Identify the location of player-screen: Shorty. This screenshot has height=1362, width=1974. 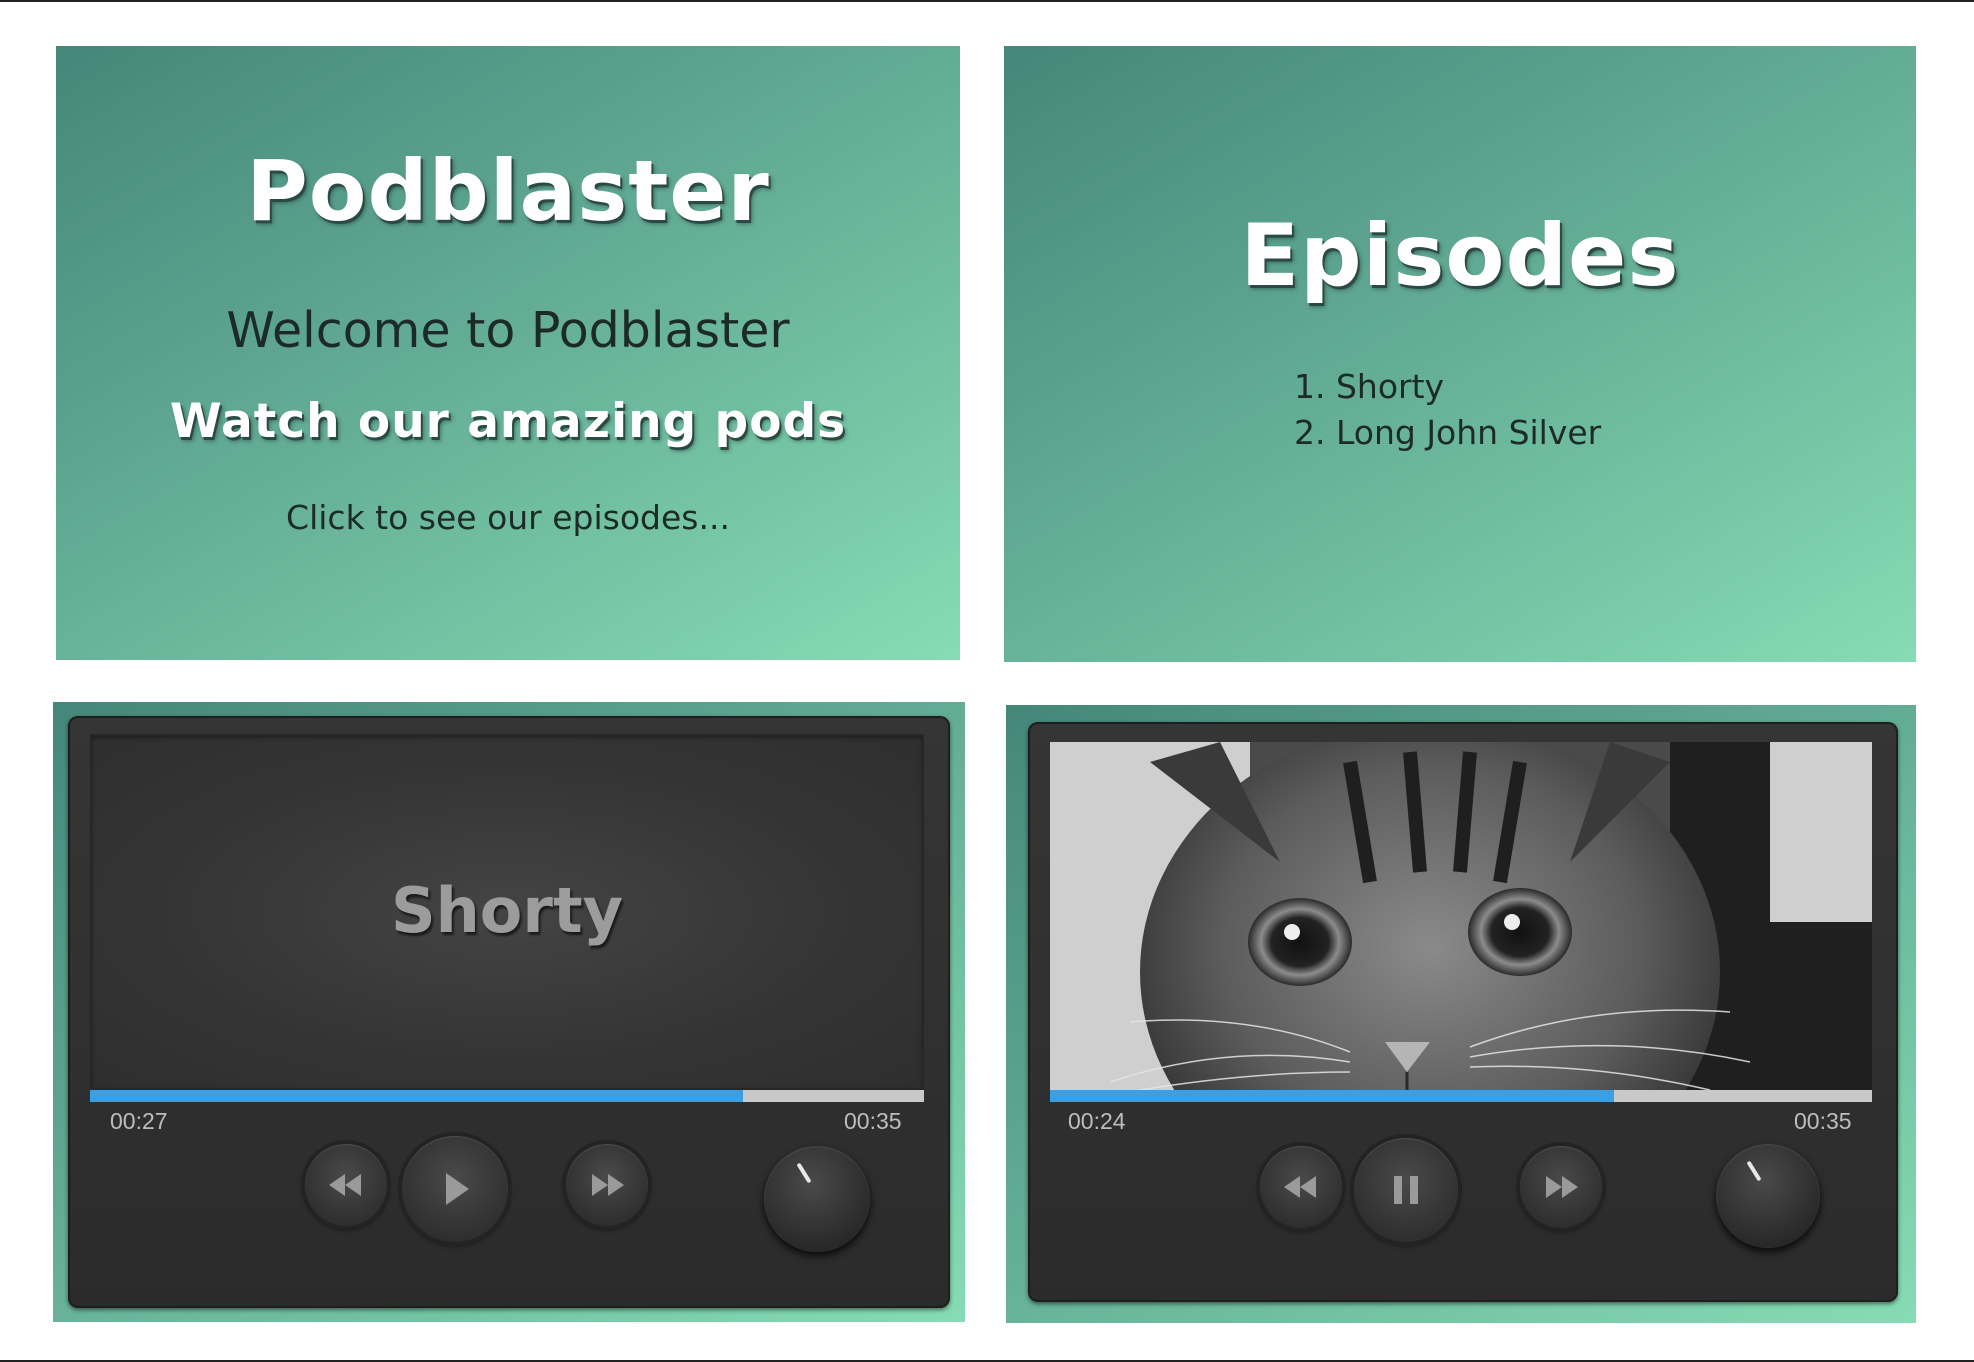
(507, 912).